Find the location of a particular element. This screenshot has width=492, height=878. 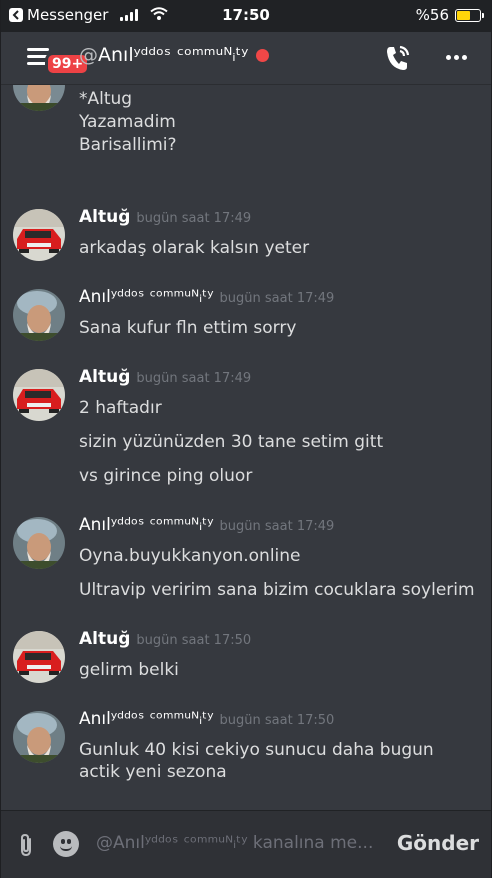

message-text: Oyna.buyukkanyon.online is located at coordinates (190, 556).